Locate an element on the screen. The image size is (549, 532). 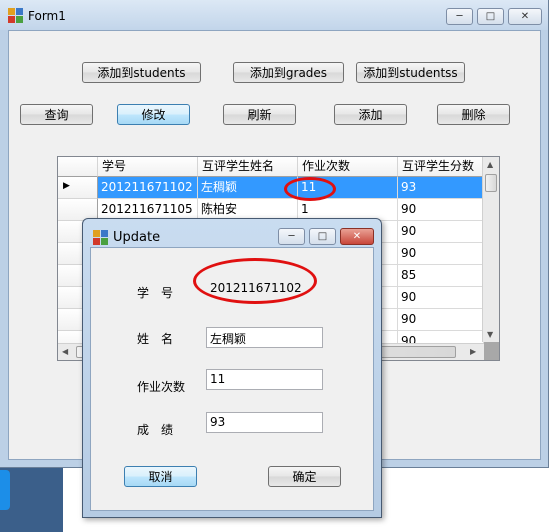
column-header-score: 互评学生分数 is located at coordinates (441, 167).